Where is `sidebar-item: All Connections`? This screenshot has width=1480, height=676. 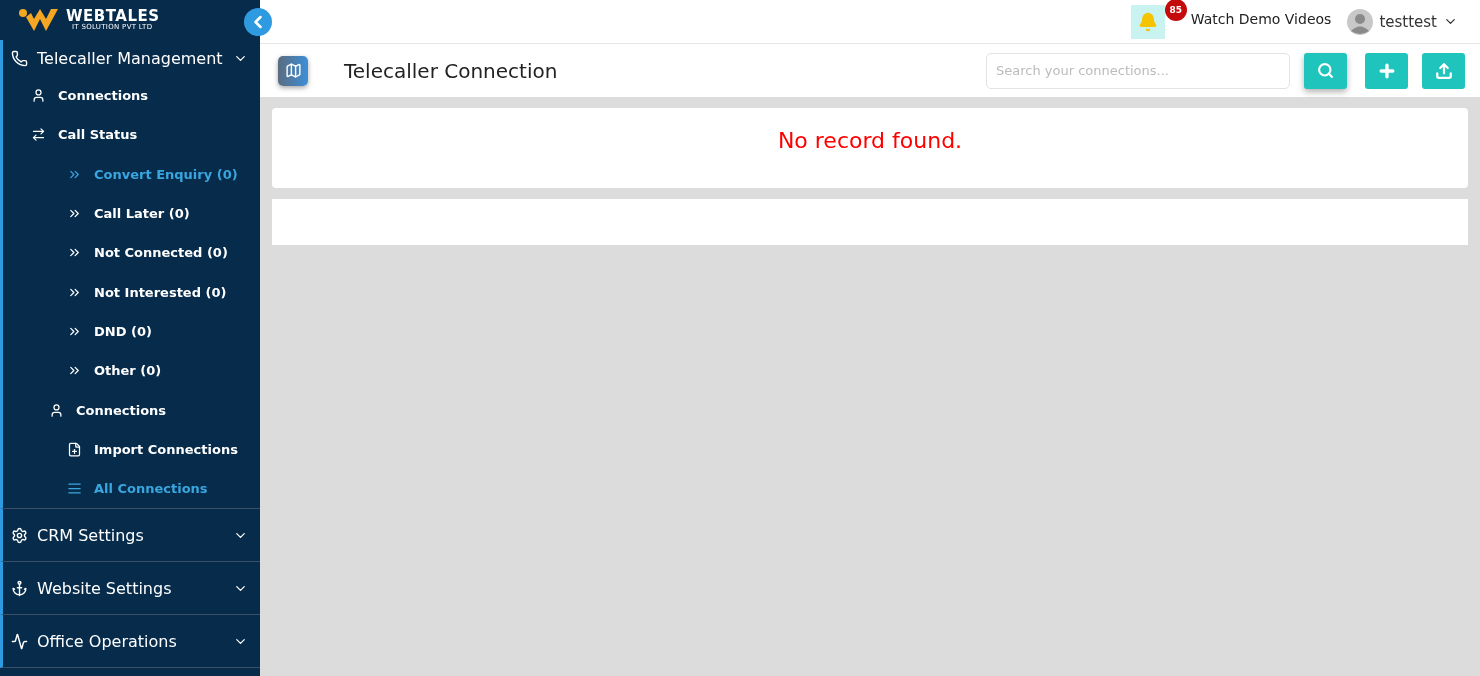
sidebar-item: All Connections is located at coordinates (131, 488).